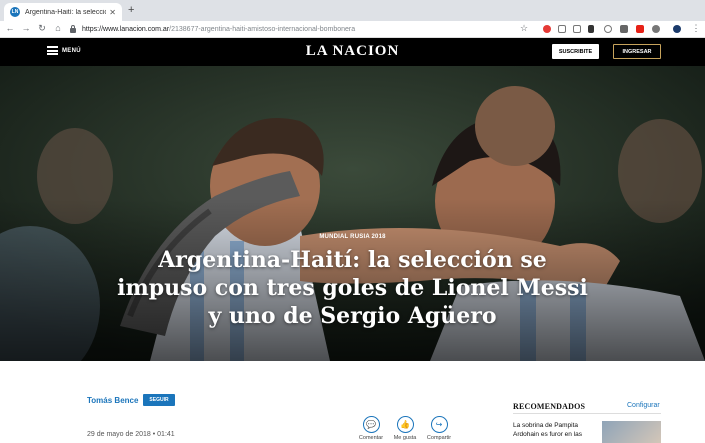 The width and height of the screenshot is (705, 443). I want to click on browser-tab: LN Argentina-Haití: la selección se ✕, so click(63, 12).